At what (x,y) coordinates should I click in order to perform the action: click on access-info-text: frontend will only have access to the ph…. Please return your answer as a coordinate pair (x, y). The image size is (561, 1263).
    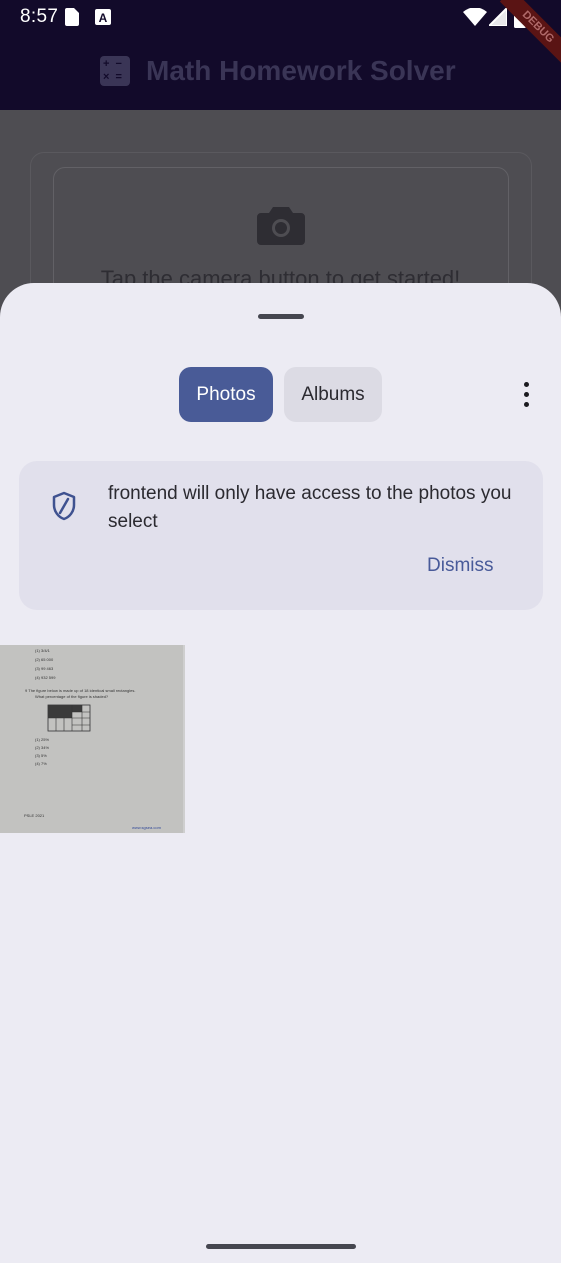
    Looking at the image, I should click on (310, 507).